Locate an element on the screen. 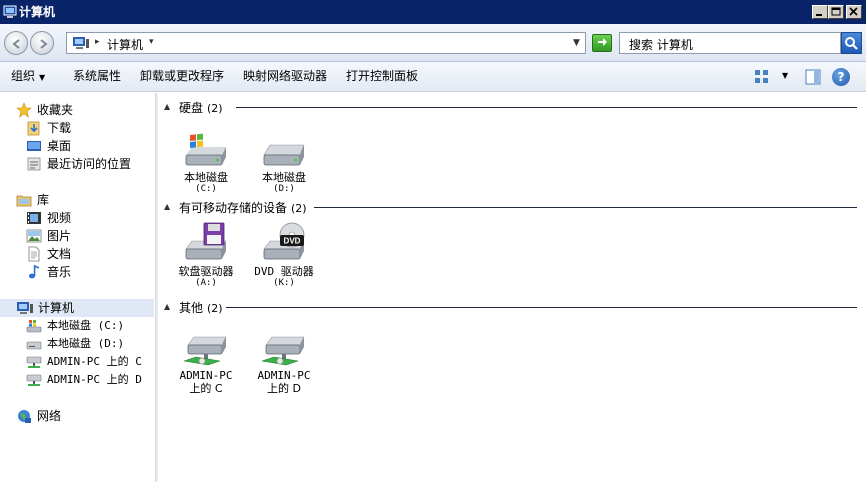  network-drive-d-sub: 上的 D is located at coordinates (284, 388).